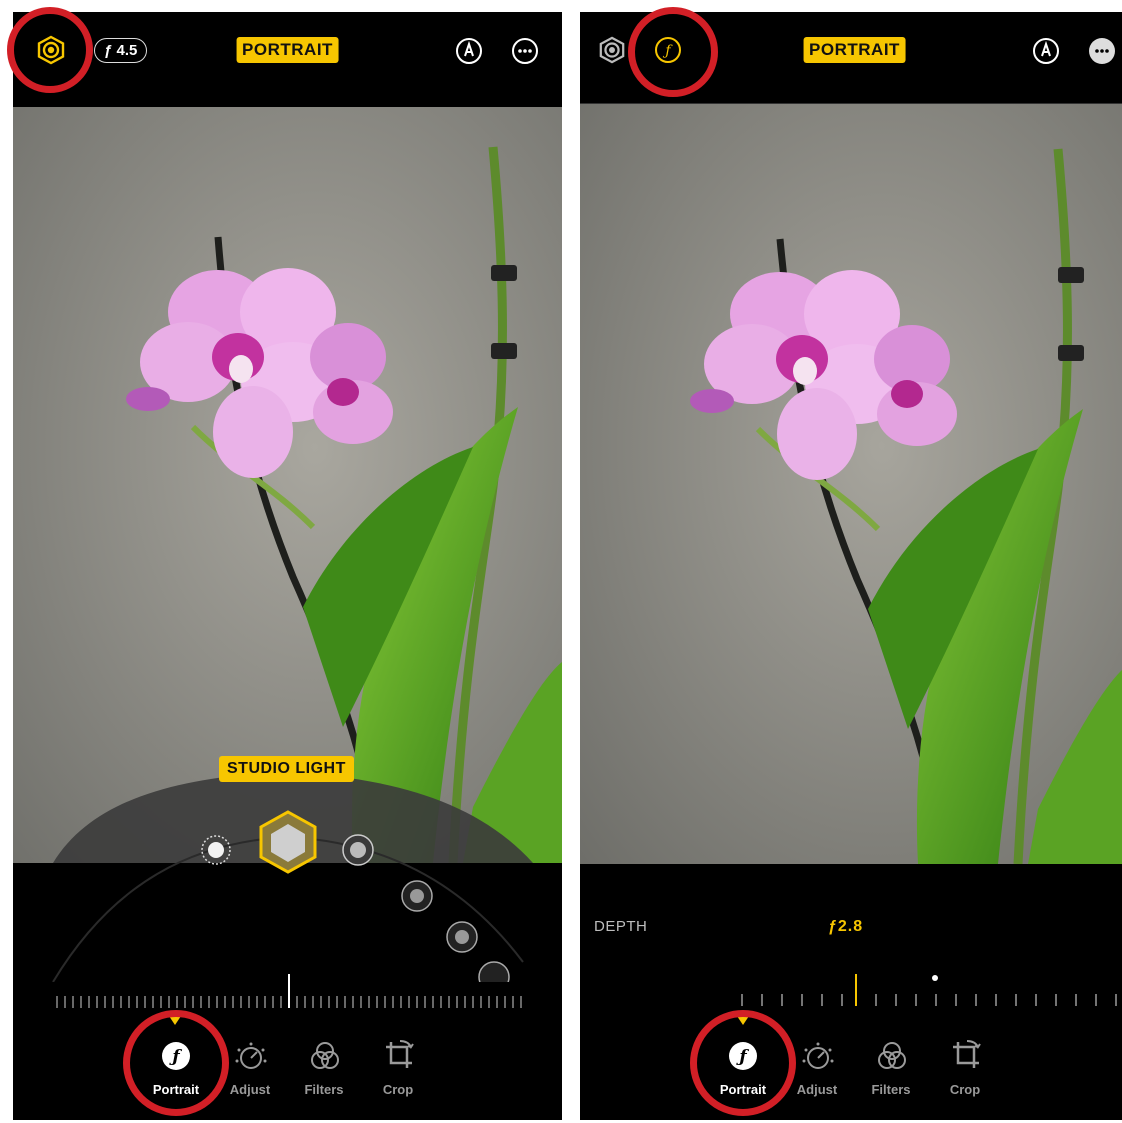 The width and height of the screenshot is (1122, 1123). I want to click on lighting-toggle-button, so click(612, 50).